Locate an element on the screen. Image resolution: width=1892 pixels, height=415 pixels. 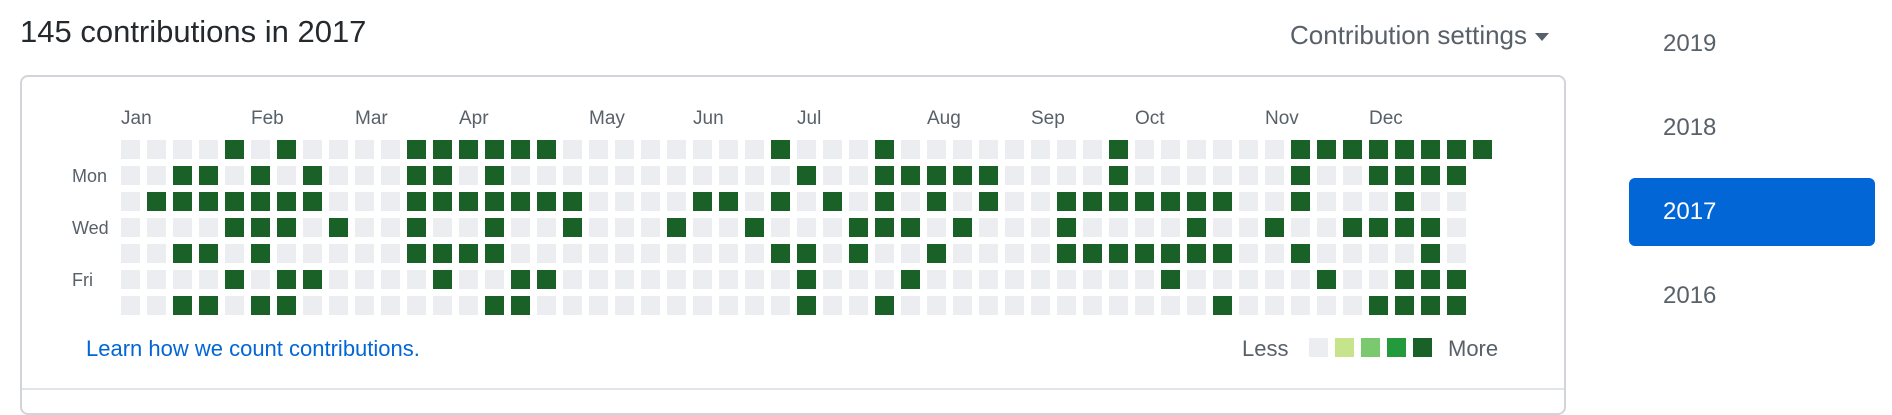
year-link-2018: 2018 is located at coordinates (1752, 128).